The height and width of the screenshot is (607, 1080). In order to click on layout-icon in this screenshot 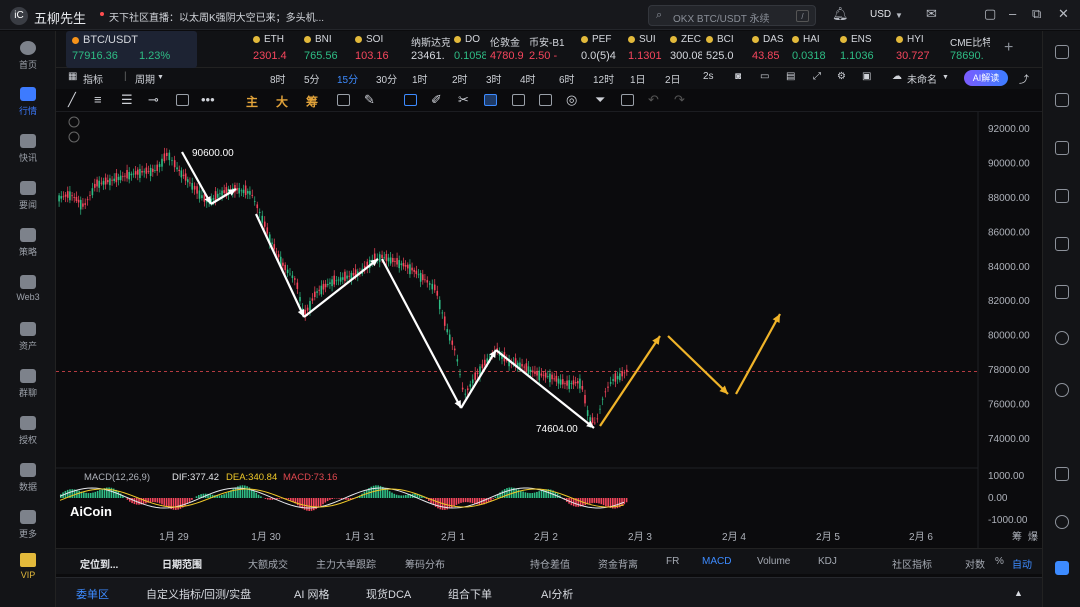, I will do `click(1062, 52)`.